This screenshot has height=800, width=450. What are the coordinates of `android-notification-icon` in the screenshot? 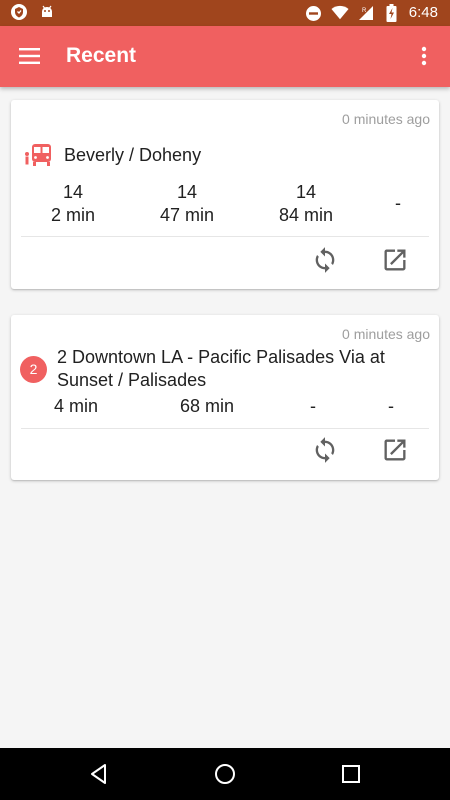 It's located at (47, 12).